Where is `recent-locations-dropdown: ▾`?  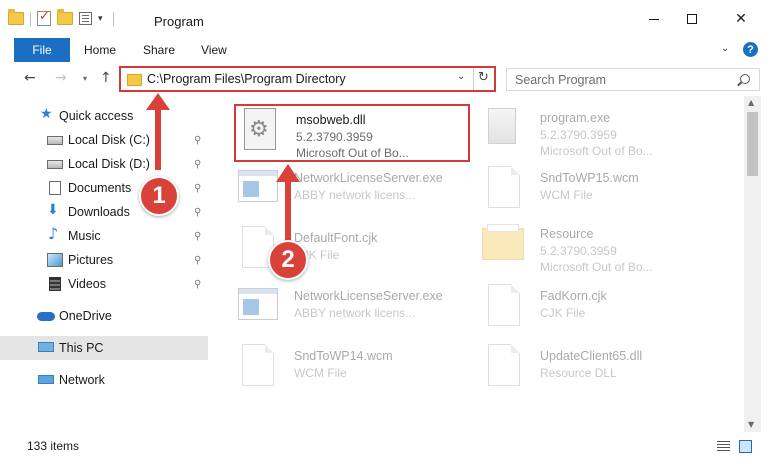
recent-locations-dropdown: ▾ is located at coordinates (85, 78).